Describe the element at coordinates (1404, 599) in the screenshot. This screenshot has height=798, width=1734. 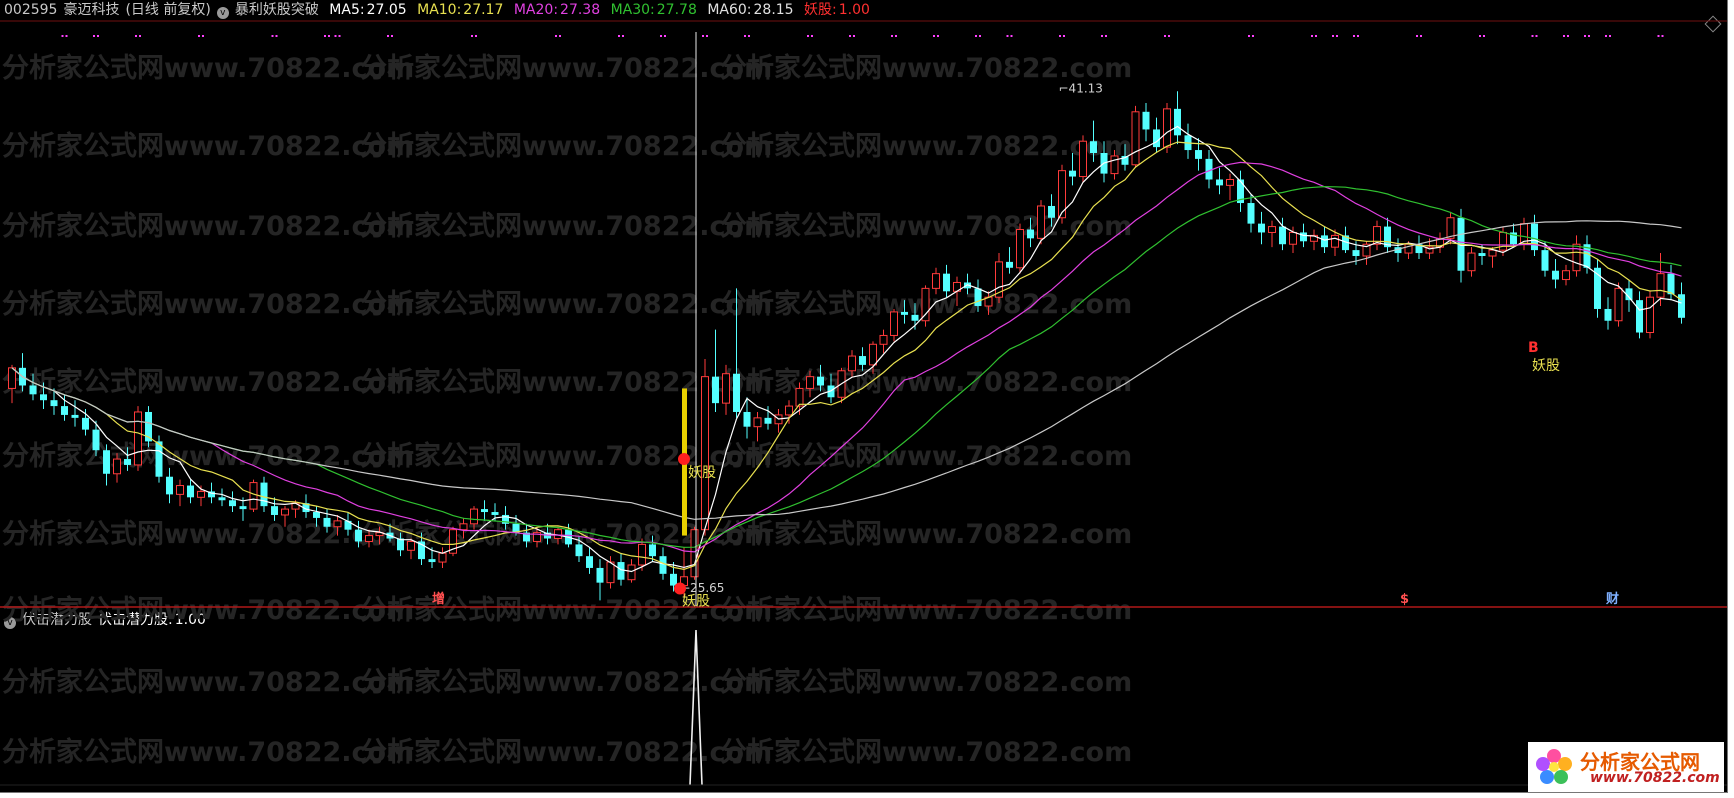
I see `event-marker-dollar: $` at that location.